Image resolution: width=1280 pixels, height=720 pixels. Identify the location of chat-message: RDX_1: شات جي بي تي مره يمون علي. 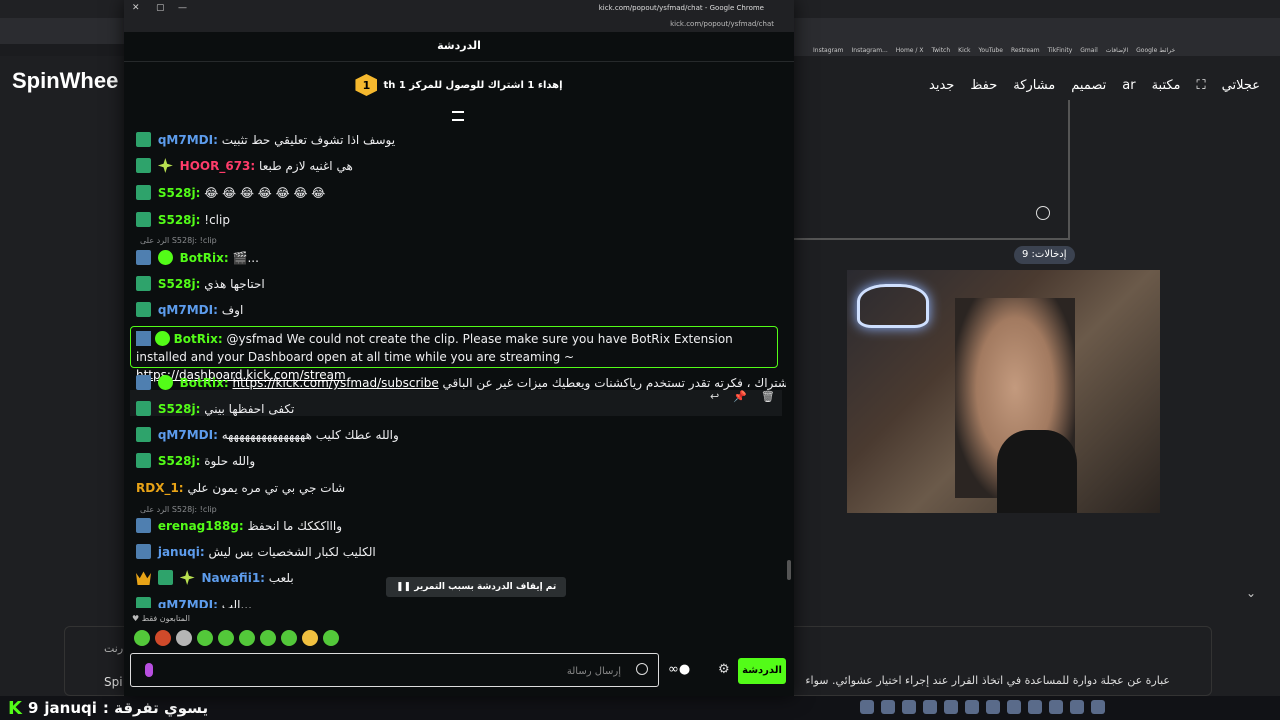
(456, 488).